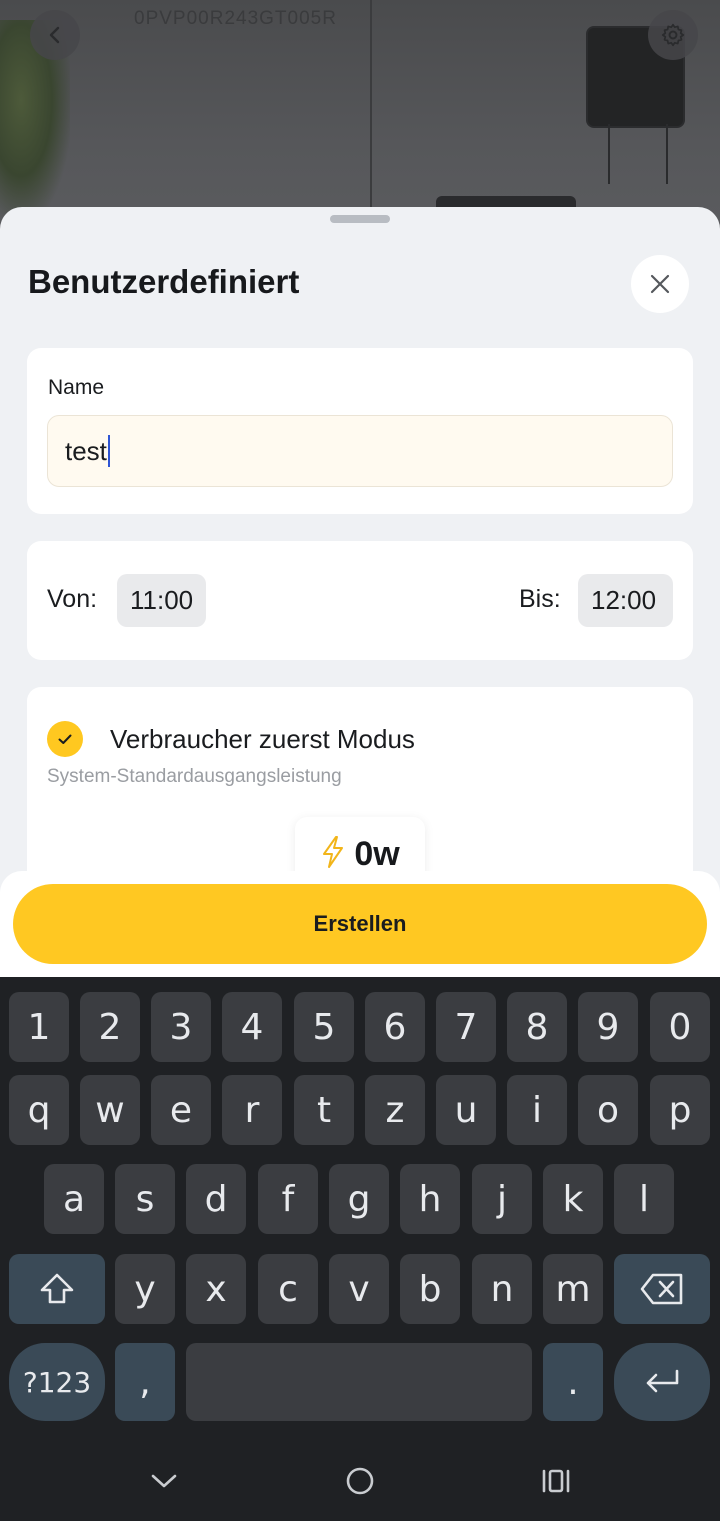  I want to click on symbols-key: ?123, so click(57, 1382).